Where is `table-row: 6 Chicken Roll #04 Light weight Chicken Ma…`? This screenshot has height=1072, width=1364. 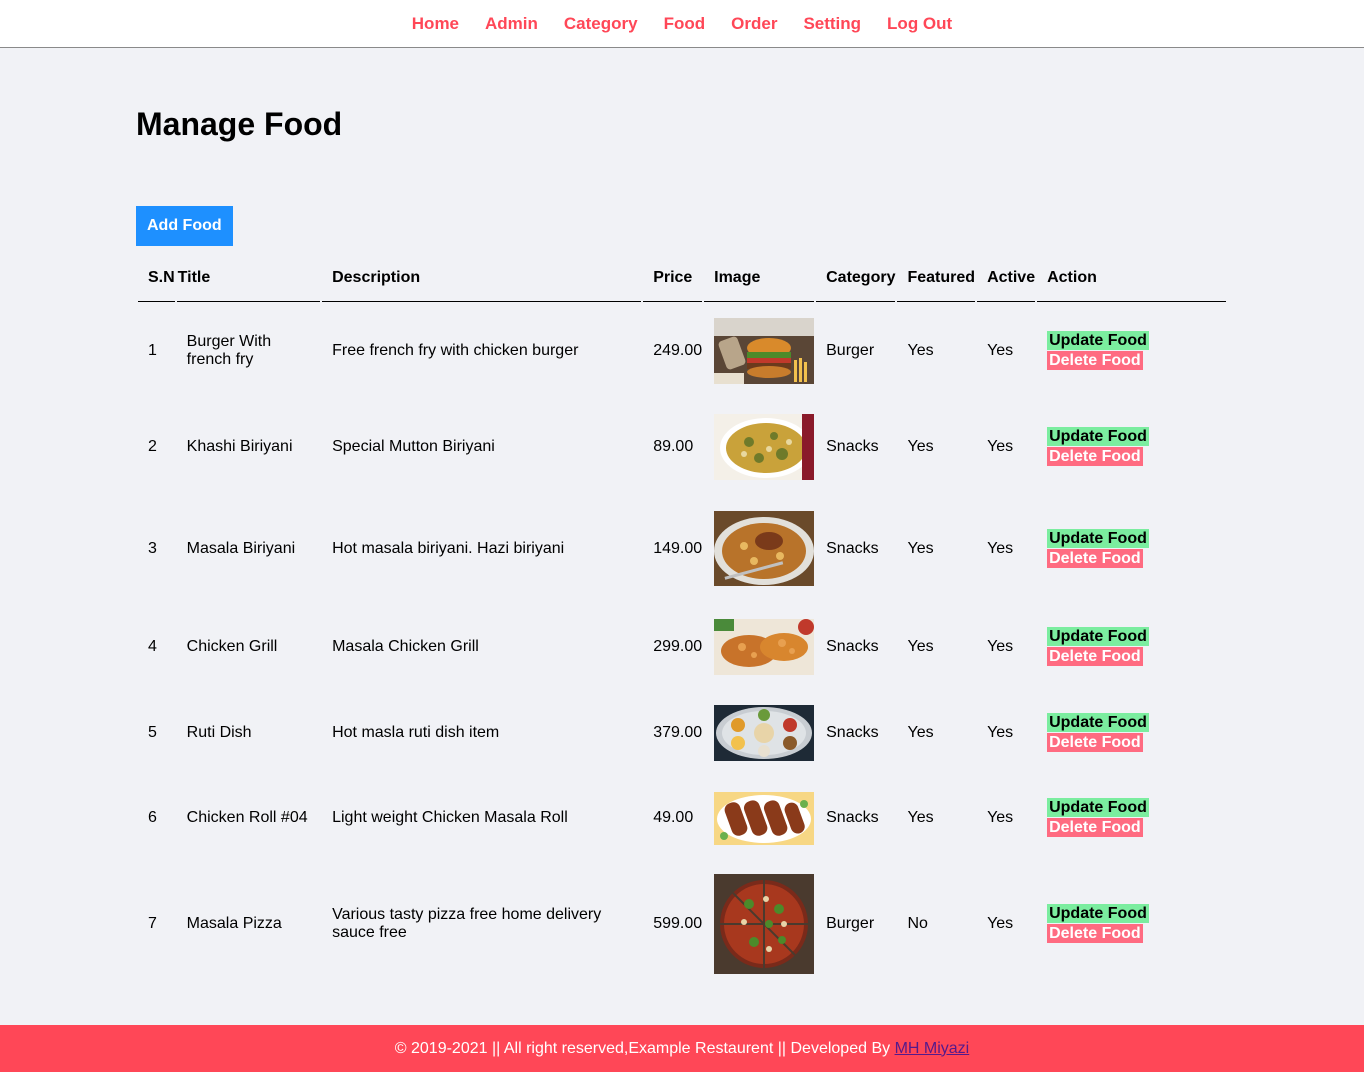 table-row: 6 Chicken Roll #04 Light weight Chicken Ma… is located at coordinates (682, 818).